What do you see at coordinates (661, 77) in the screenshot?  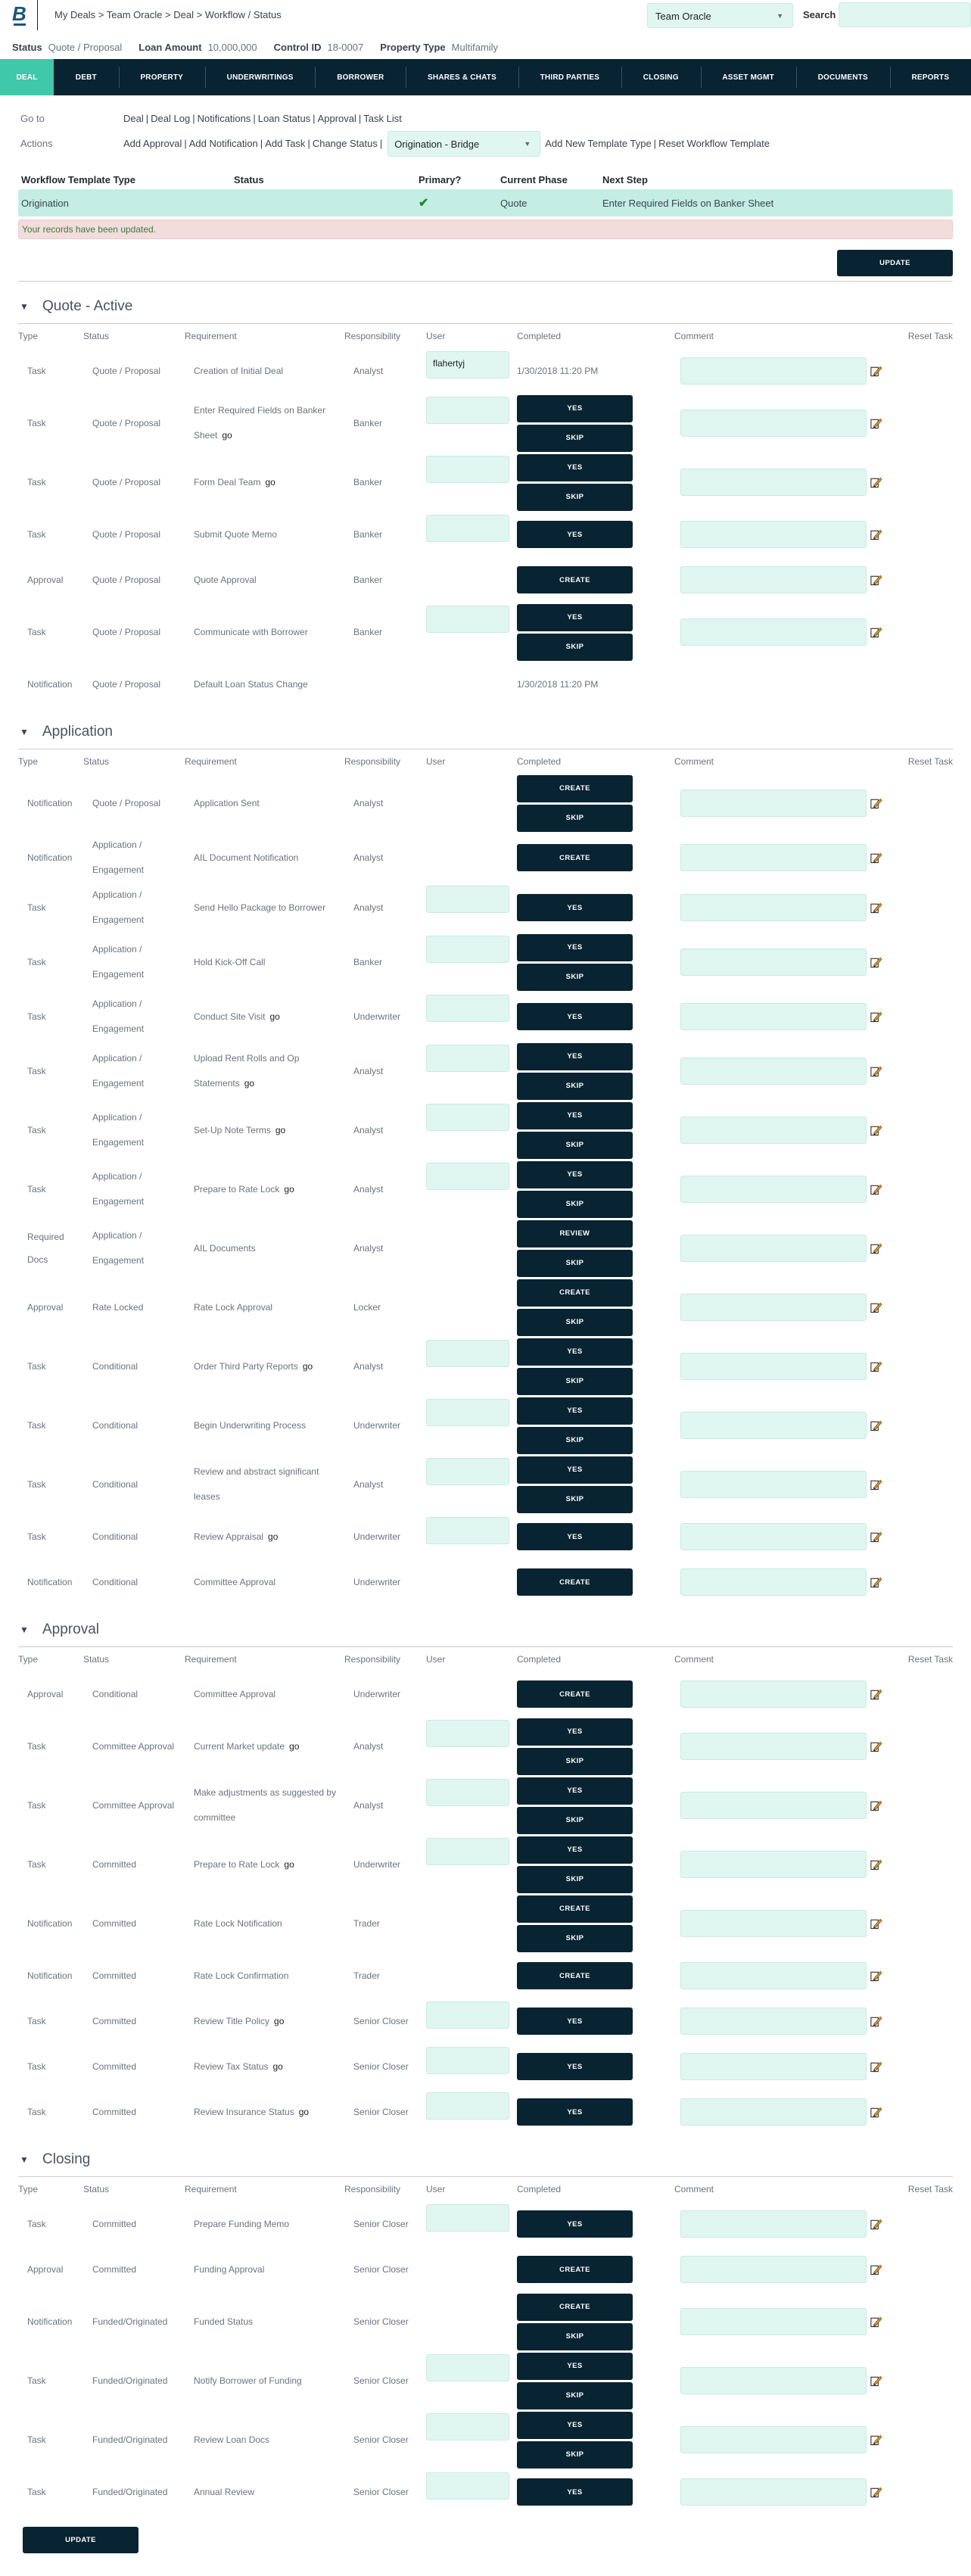 I see `tab-closing: CLOSING` at bounding box center [661, 77].